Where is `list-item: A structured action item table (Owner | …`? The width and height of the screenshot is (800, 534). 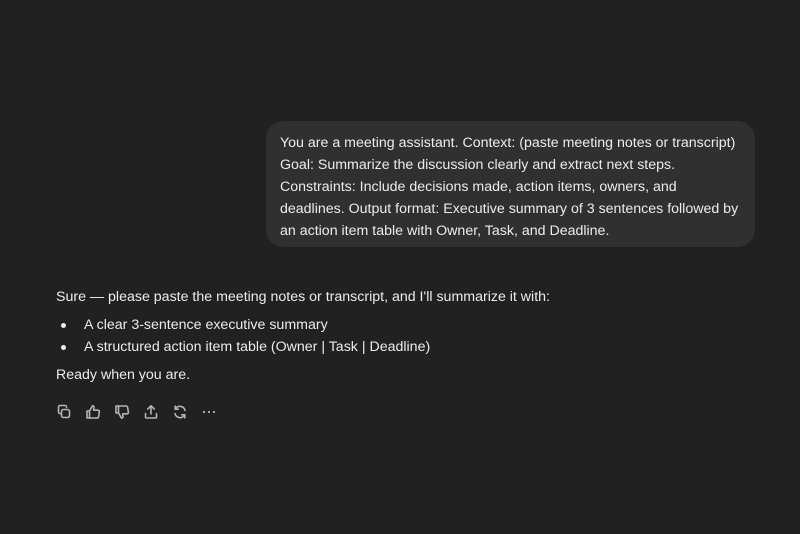 list-item: A structured action item table (Owner | … is located at coordinates (406, 347).